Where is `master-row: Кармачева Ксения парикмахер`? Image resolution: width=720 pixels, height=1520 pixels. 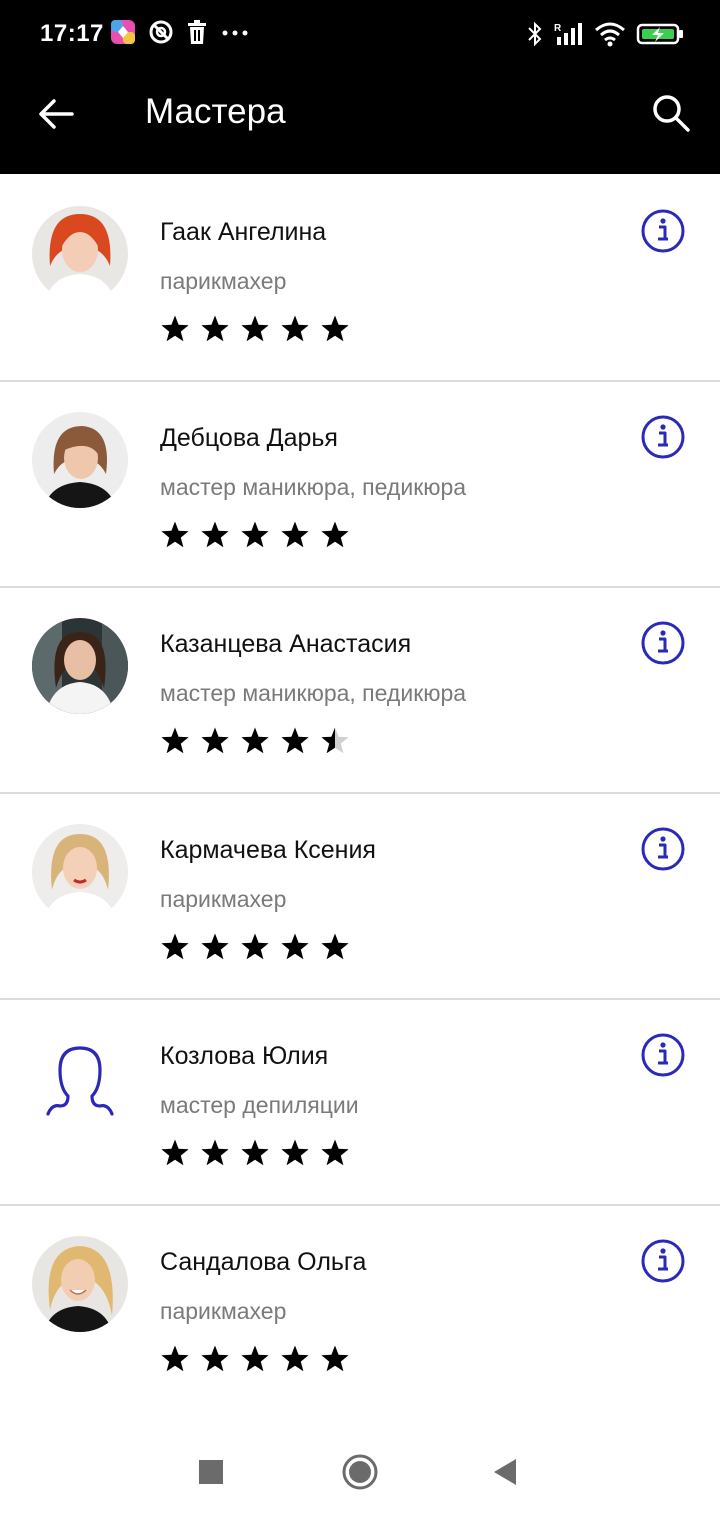
master-row: Кармачева Ксения парикмахер is located at coordinates (360, 897).